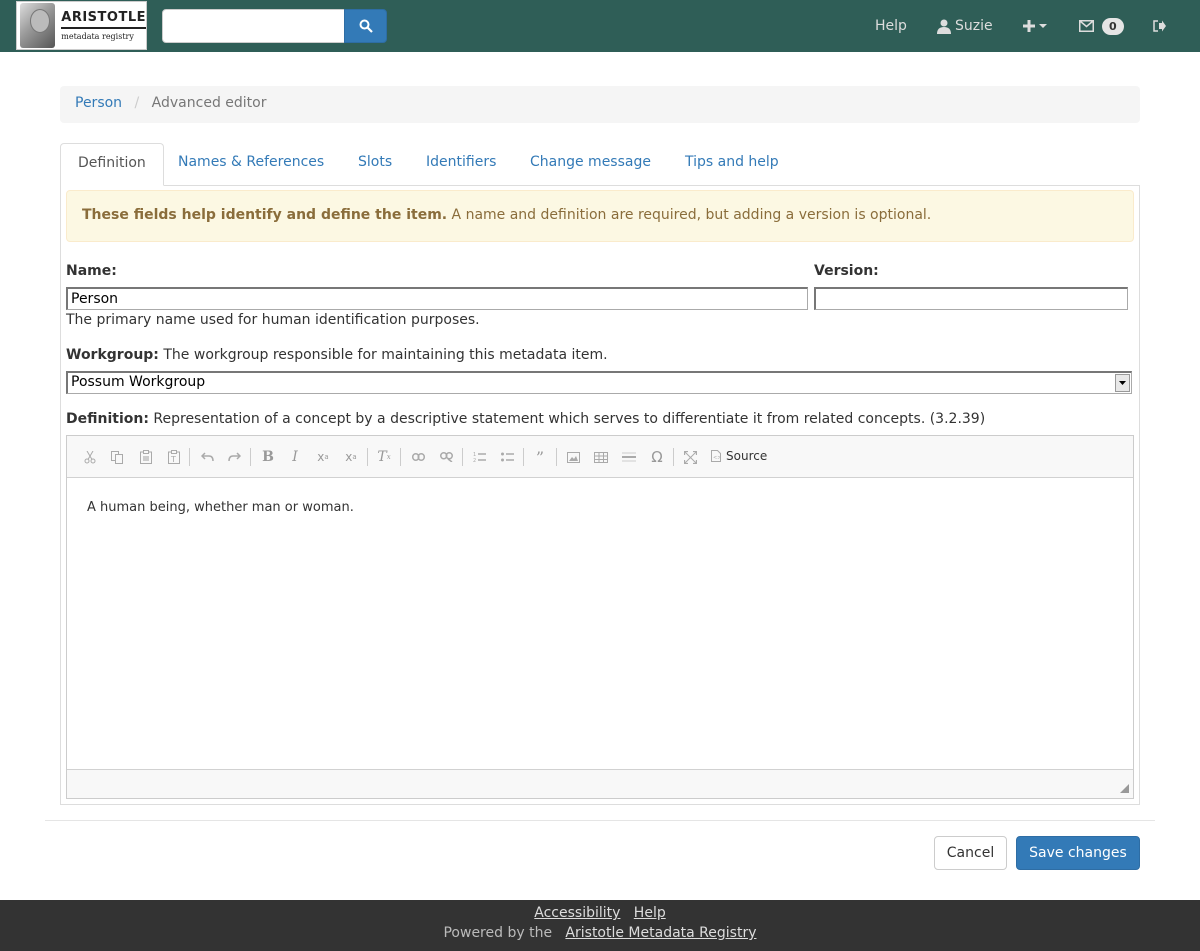  What do you see at coordinates (295, 457) in the screenshot?
I see `italic-icon: I` at bounding box center [295, 457].